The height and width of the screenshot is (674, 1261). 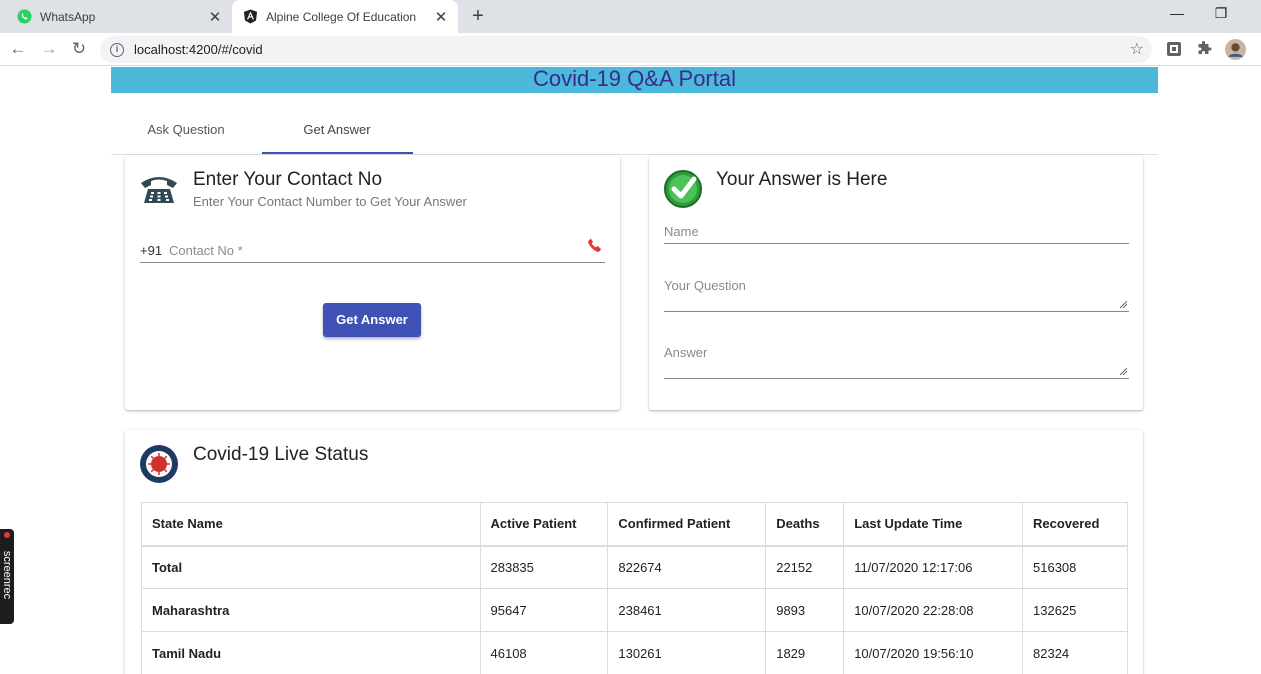 What do you see at coordinates (478, 16) in the screenshot?
I see `new-tab-icon: +` at bounding box center [478, 16].